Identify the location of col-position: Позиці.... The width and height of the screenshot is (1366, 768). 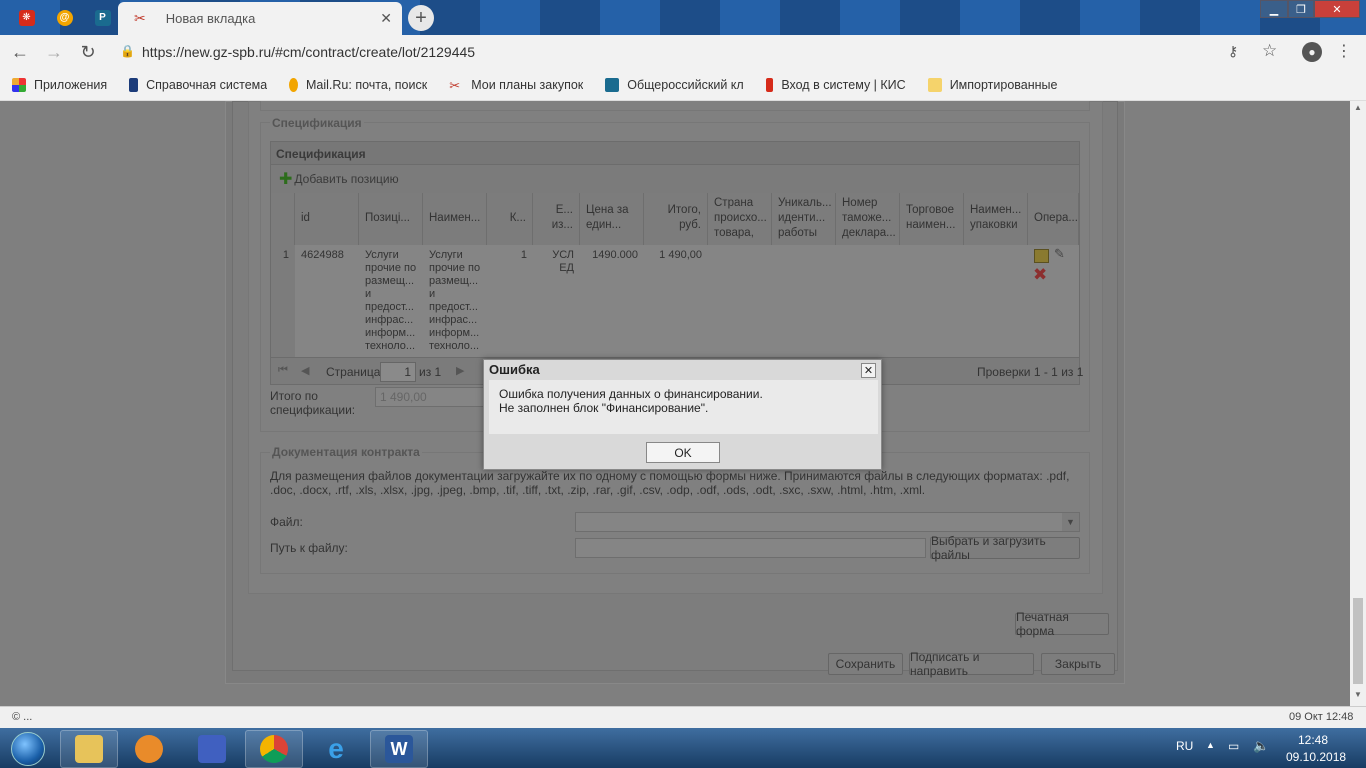
(391, 219).